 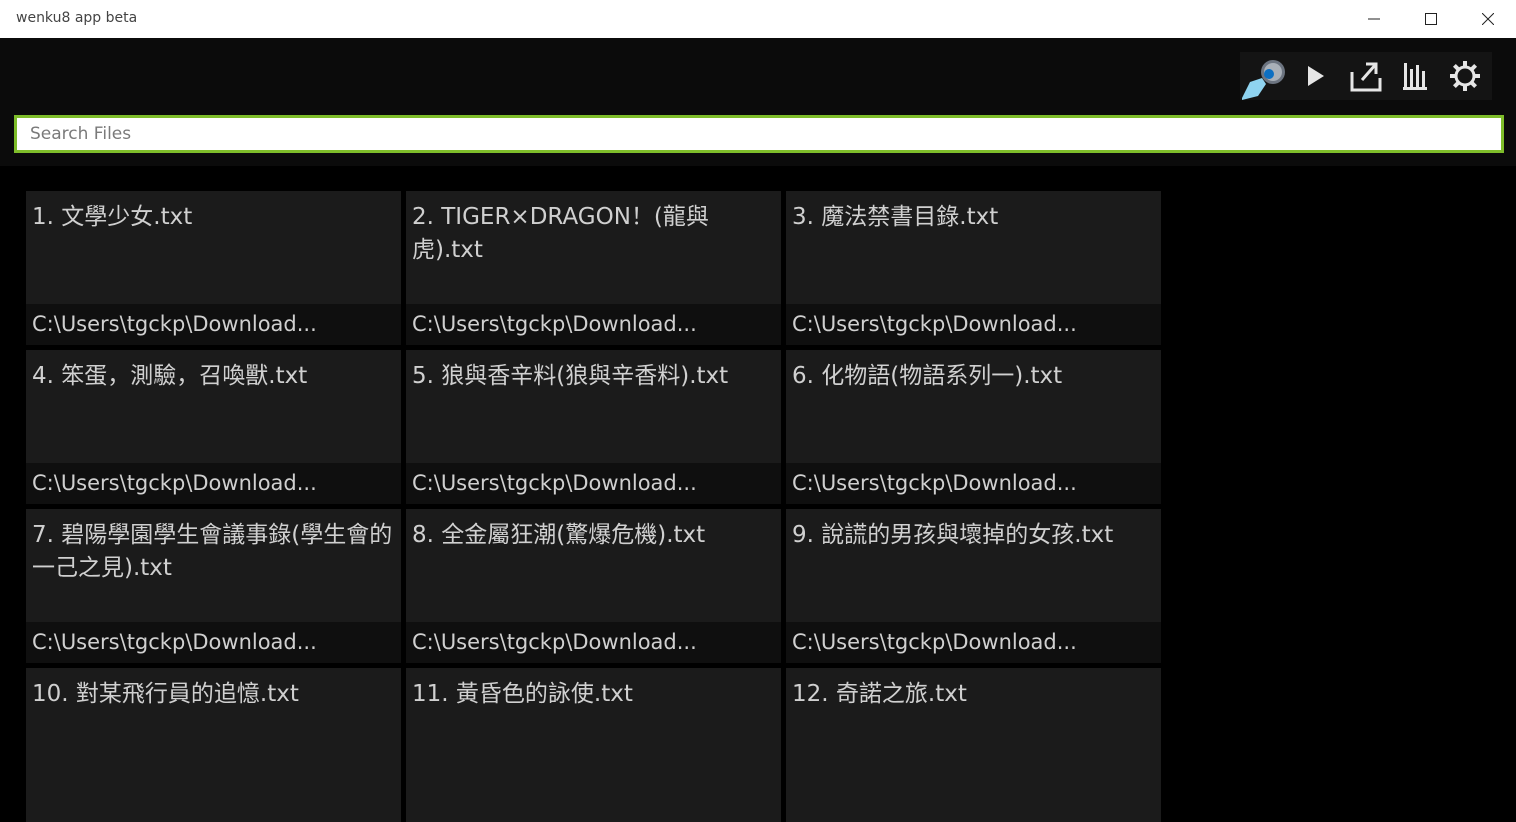 I want to click on minimize-icon, so click(x=1374, y=19).